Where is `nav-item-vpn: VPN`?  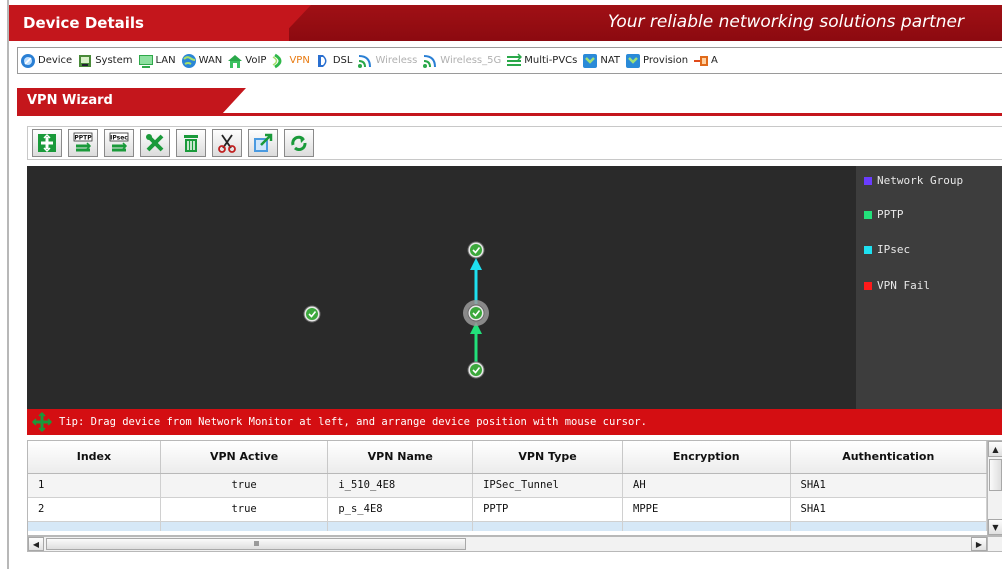 nav-item-vpn: VPN is located at coordinates (290, 60).